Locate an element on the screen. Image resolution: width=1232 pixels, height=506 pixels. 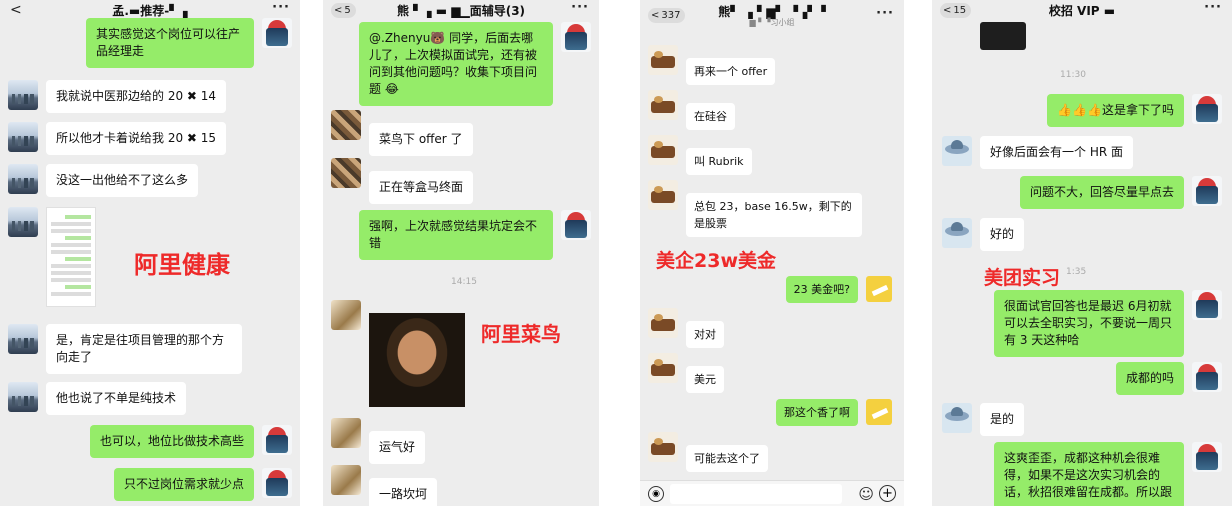
message-bubble: 强啊，上次就感觉结果坑定会不错 is located at coordinates (456, 235).